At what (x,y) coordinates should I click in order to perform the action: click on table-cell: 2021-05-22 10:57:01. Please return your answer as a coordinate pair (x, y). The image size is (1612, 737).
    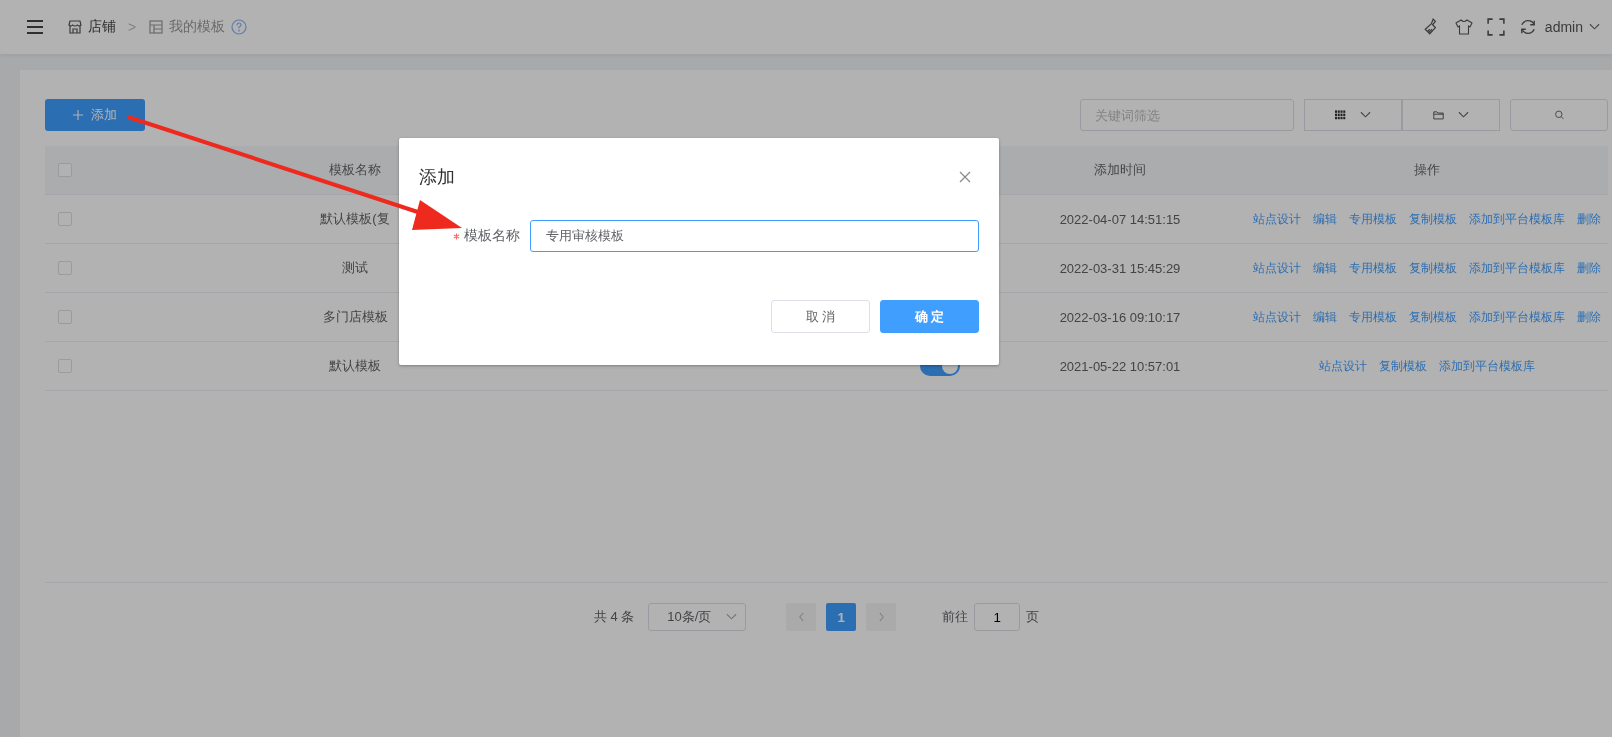
    Looking at the image, I should click on (1120, 366).